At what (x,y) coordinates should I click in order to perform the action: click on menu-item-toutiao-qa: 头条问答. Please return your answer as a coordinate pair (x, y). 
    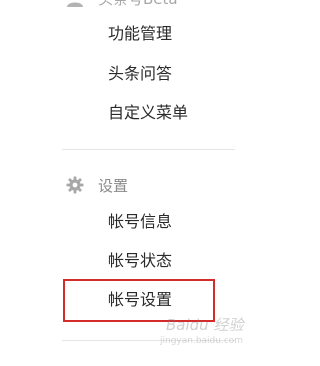
    Looking at the image, I should click on (140, 74).